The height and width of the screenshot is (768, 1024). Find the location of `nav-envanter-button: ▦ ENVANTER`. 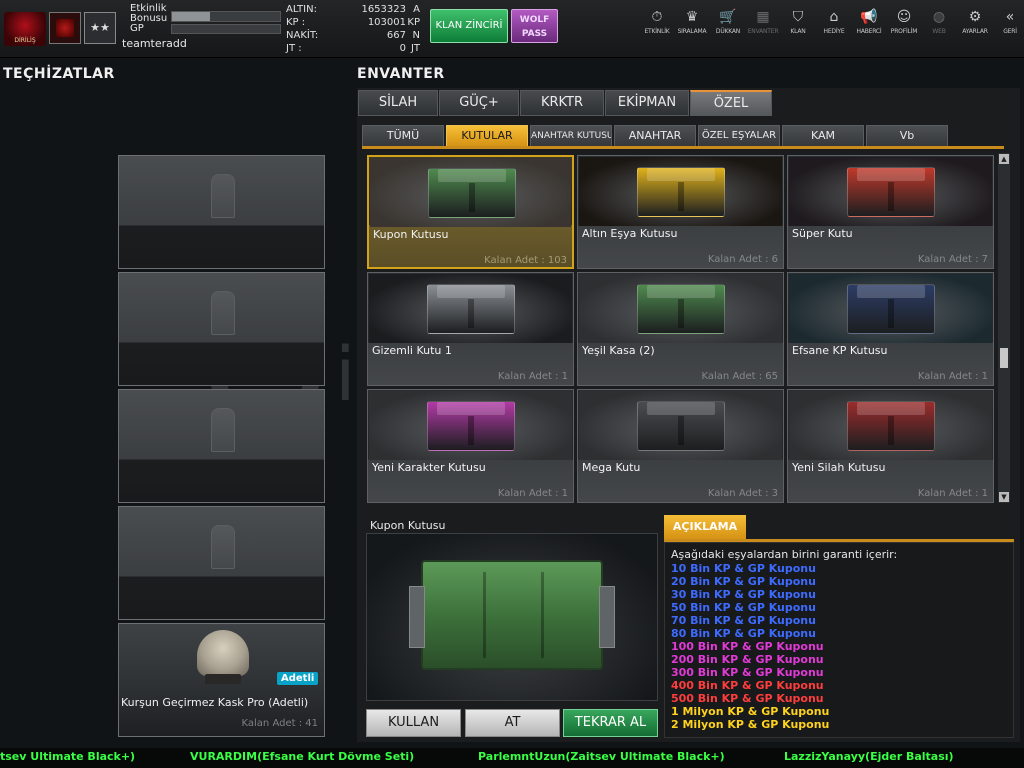

nav-envanter-button: ▦ ENVANTER is located at coordinates (763, 28).